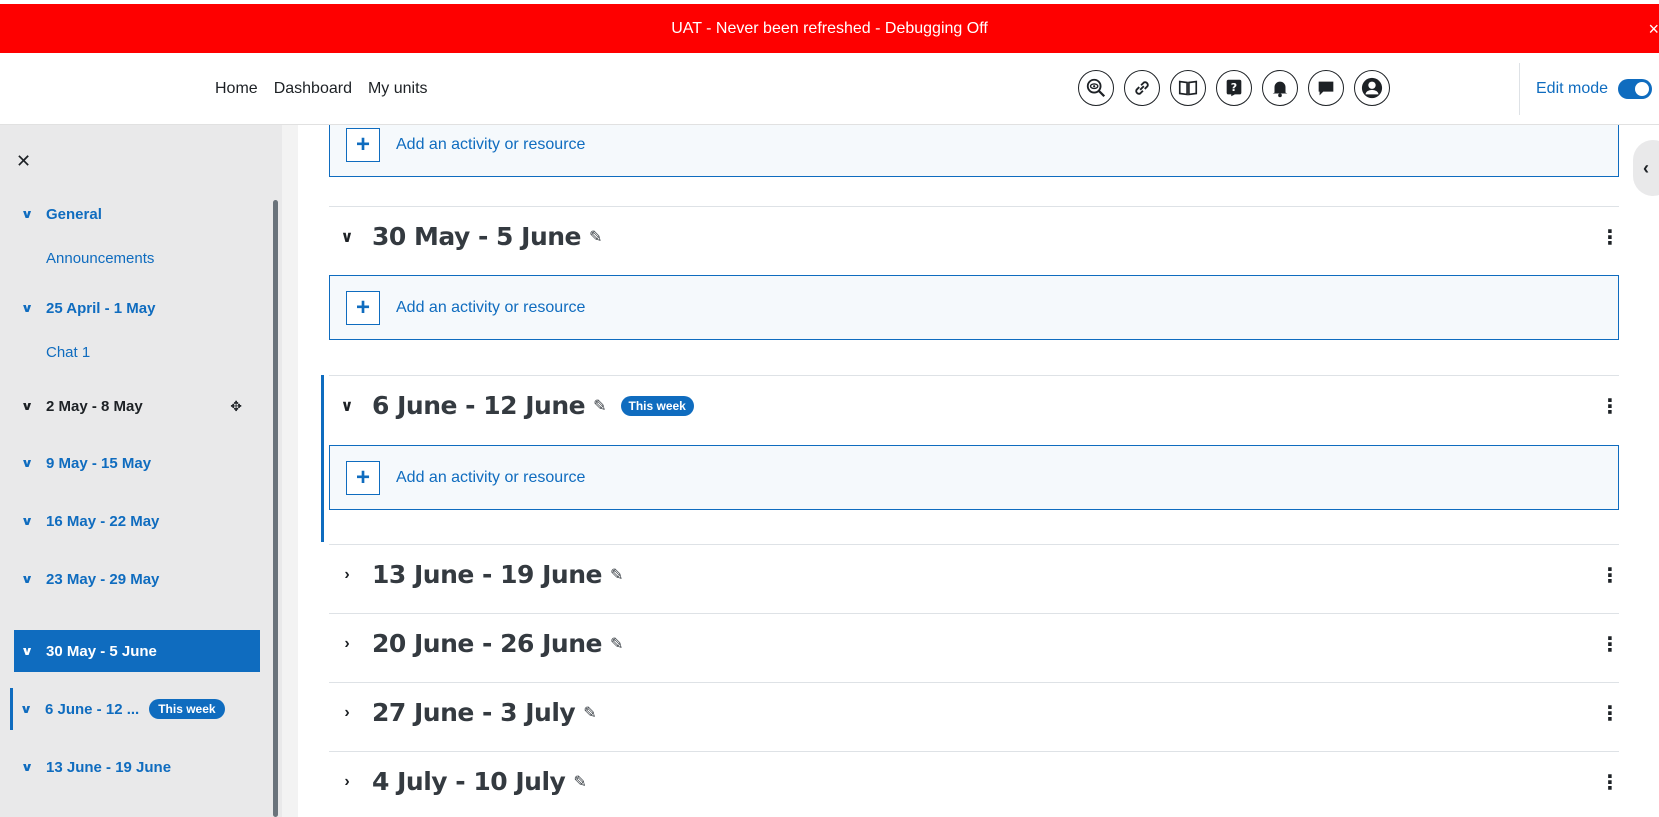  What do you see at coordinates (23, 161) in the screenshot?
I see `close-drawer-icon: ✕` at bounding box center [23, 161].